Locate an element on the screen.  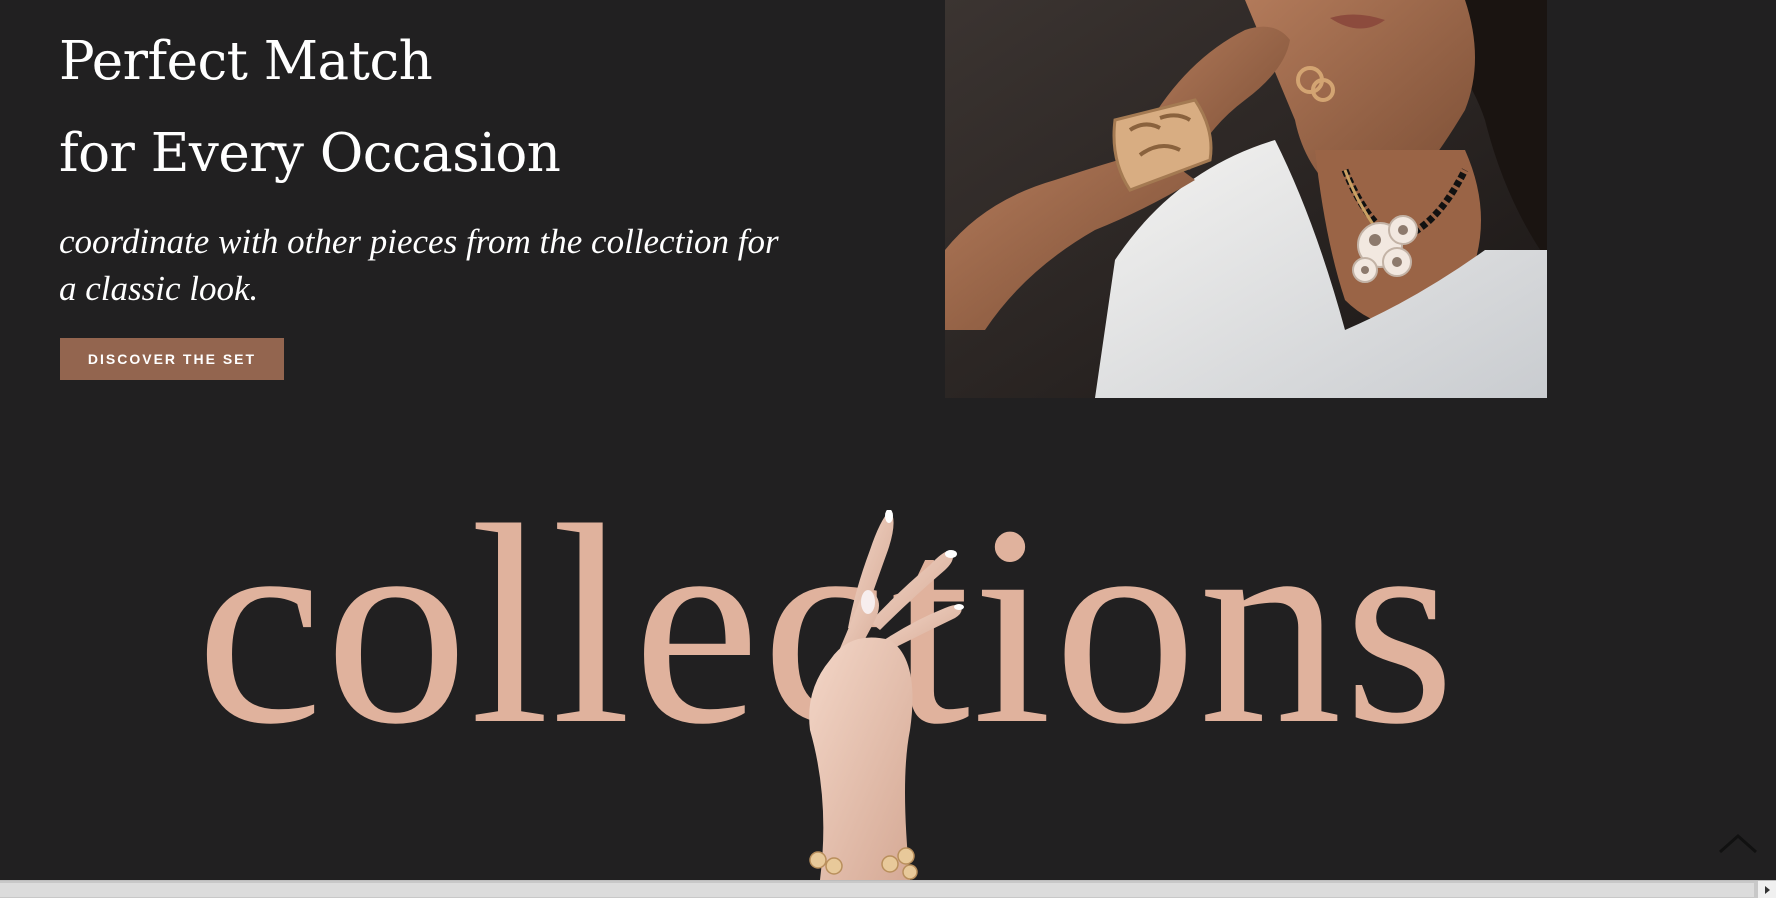
scroll-to-top-button is located at coordinates (1738, 843).